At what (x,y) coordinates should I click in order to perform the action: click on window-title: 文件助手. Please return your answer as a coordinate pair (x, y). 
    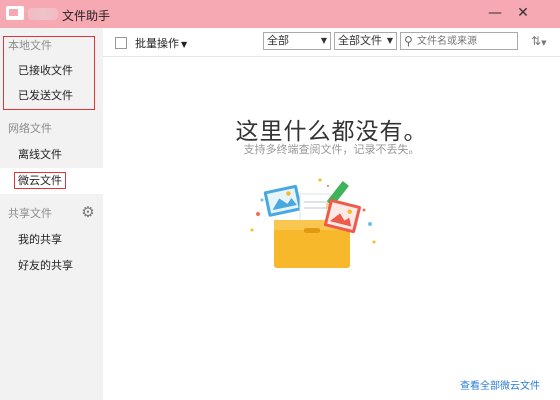
    Looking at the image, I should click on (86, 16).